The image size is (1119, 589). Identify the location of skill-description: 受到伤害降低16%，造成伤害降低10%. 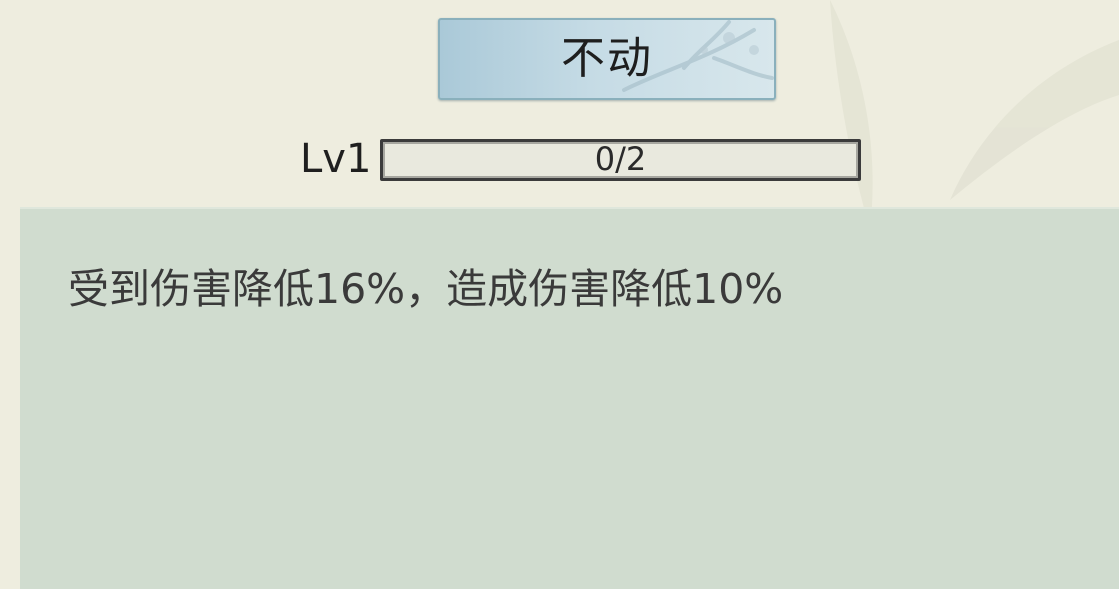
(426, 289).